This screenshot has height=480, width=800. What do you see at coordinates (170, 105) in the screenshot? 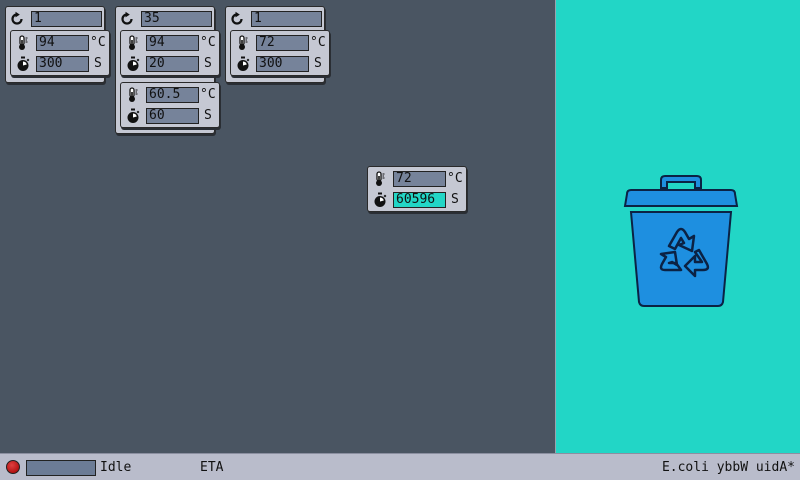
I see `step-card: 60.5 °C 60 S` at bounding box center [170, 105].